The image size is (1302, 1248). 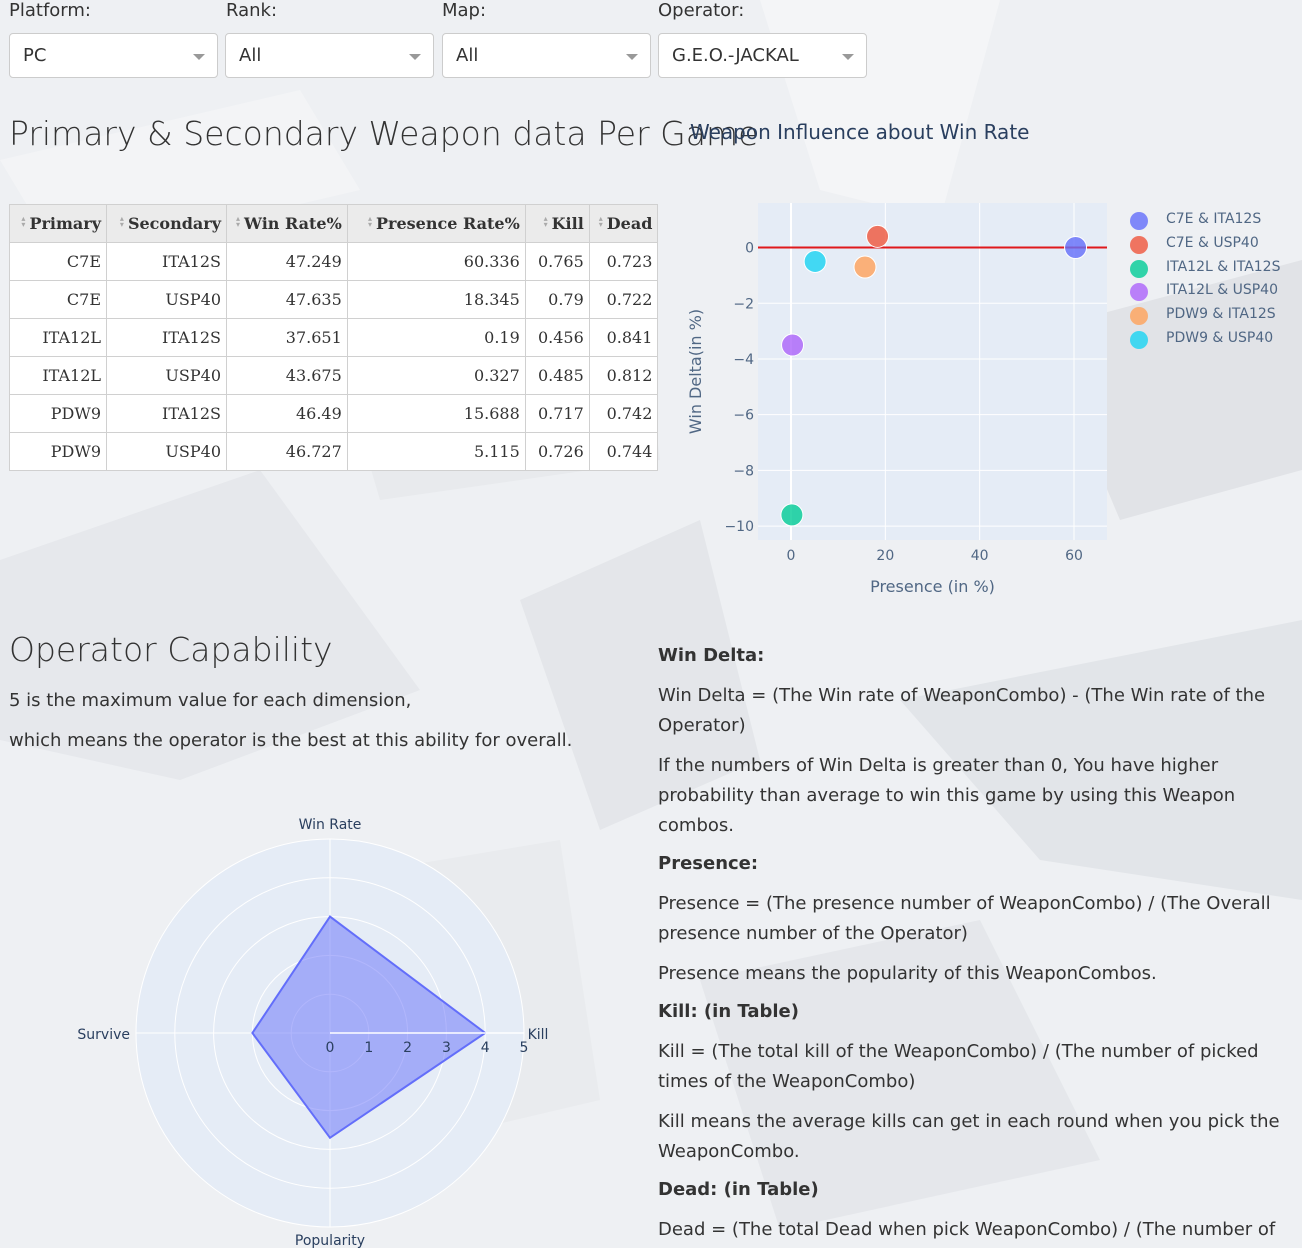 I want to click on table-cell: 47.249, so click(x=287, y=261).